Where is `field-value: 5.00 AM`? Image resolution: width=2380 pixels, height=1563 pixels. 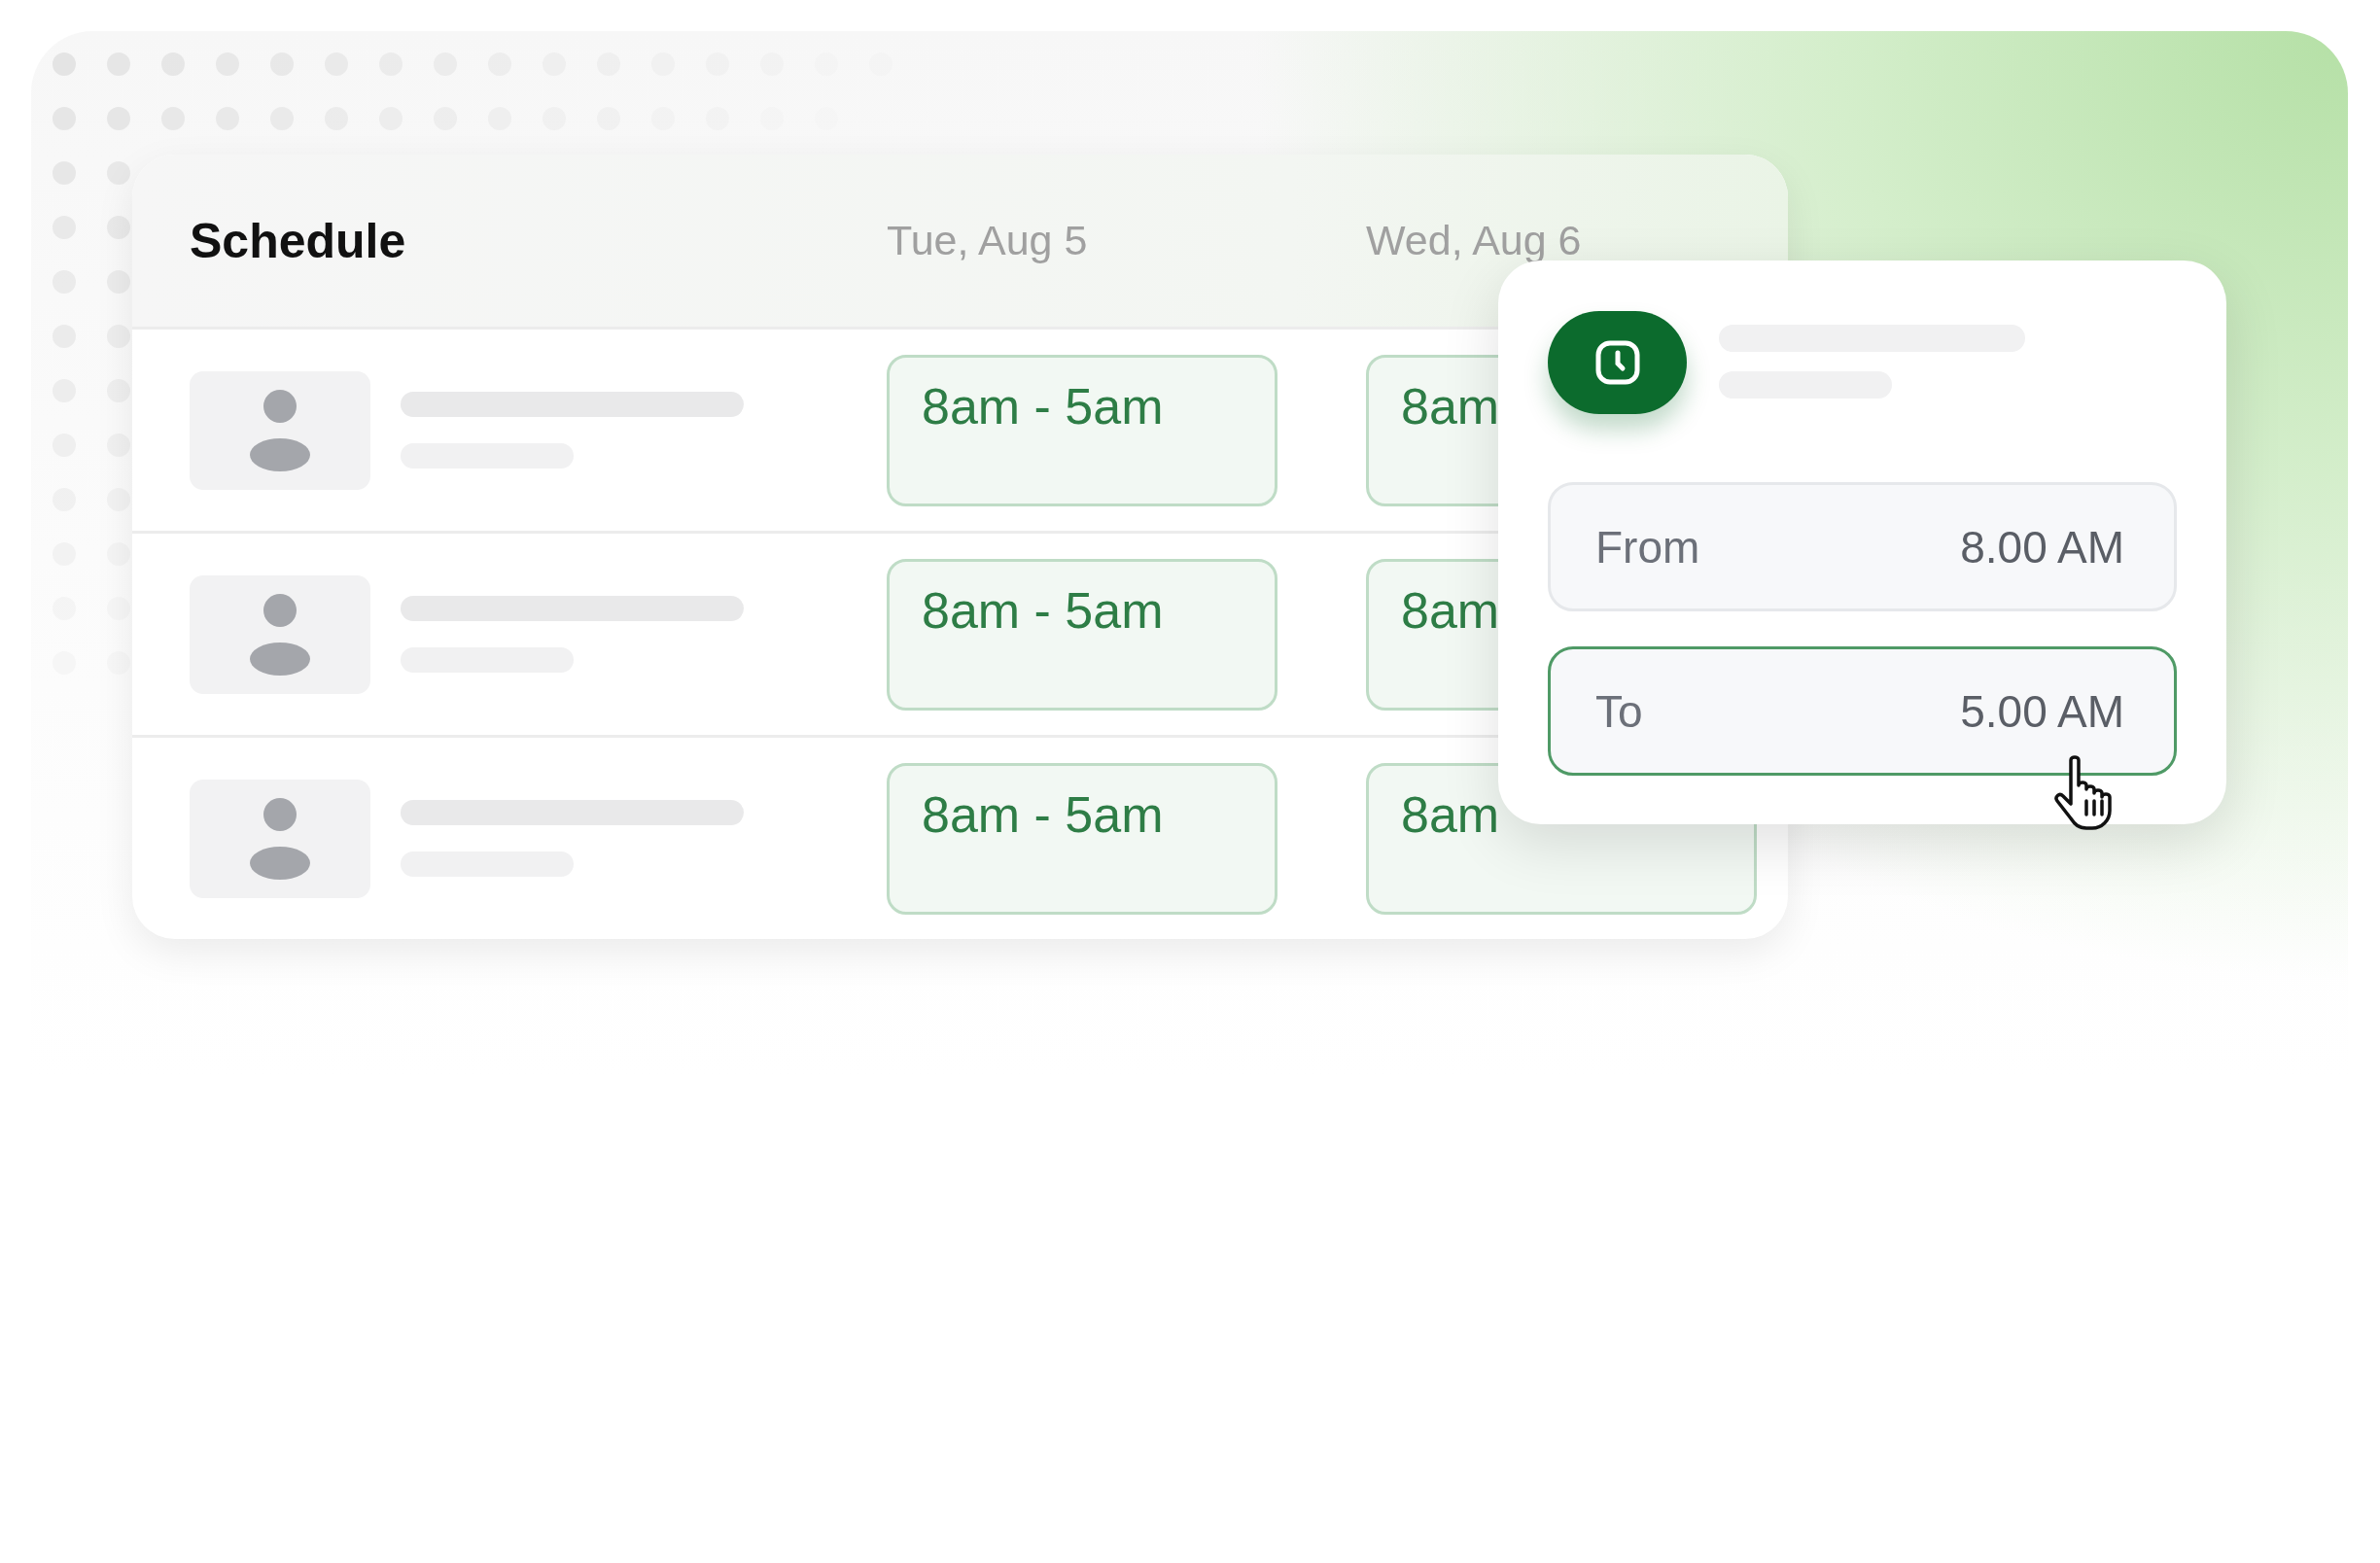
field-value: 5.00 AM is located at coordinates (2042, 711).